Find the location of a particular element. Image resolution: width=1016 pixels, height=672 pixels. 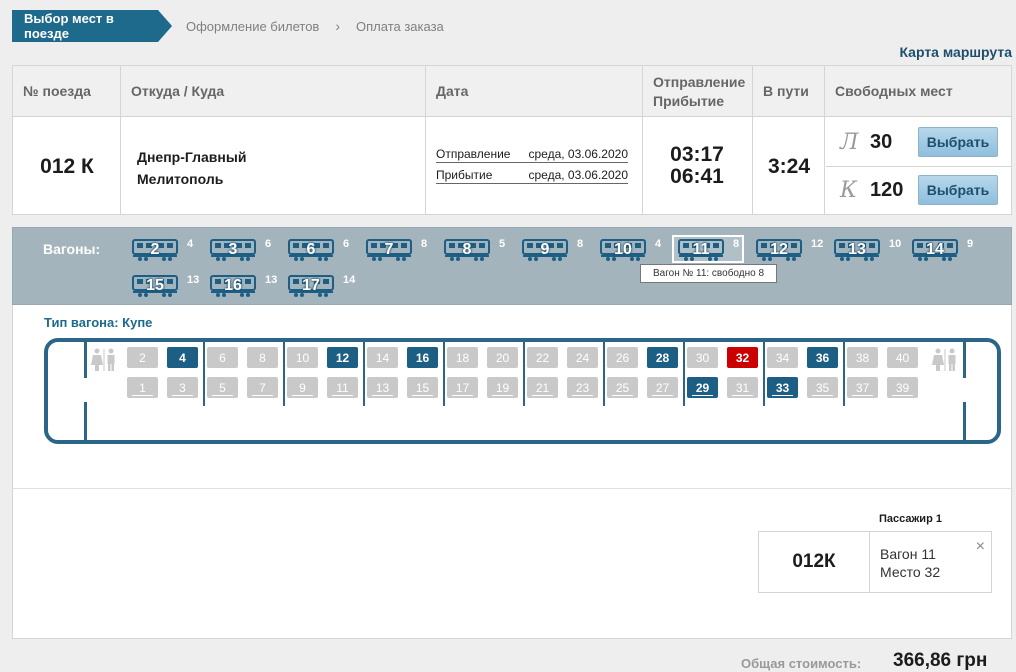

seat-12: 12 is located at coordinates (342, 357).